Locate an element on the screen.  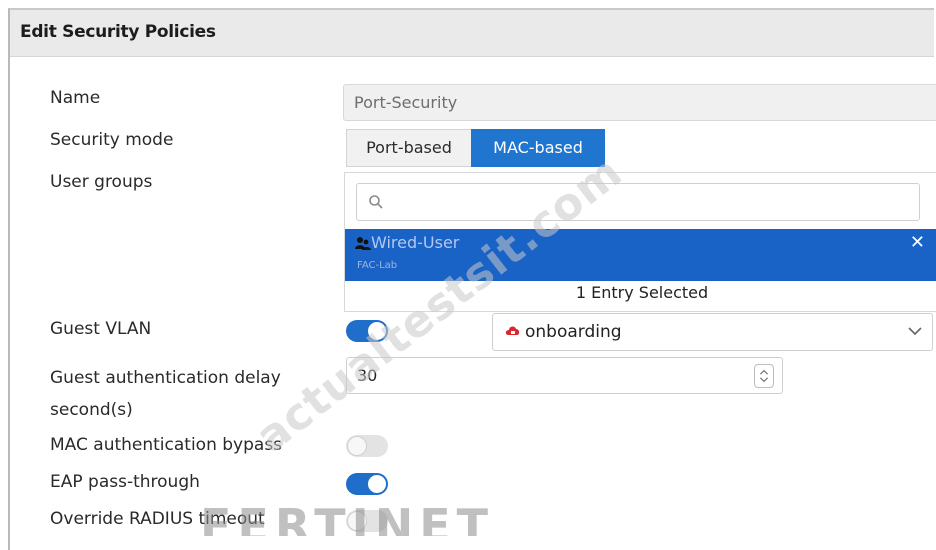
search-icon is located at coordinates (376, 202).